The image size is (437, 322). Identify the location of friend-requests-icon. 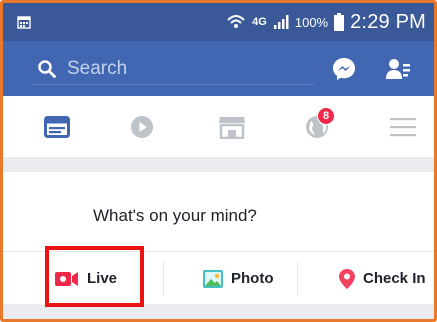
(398, 69).